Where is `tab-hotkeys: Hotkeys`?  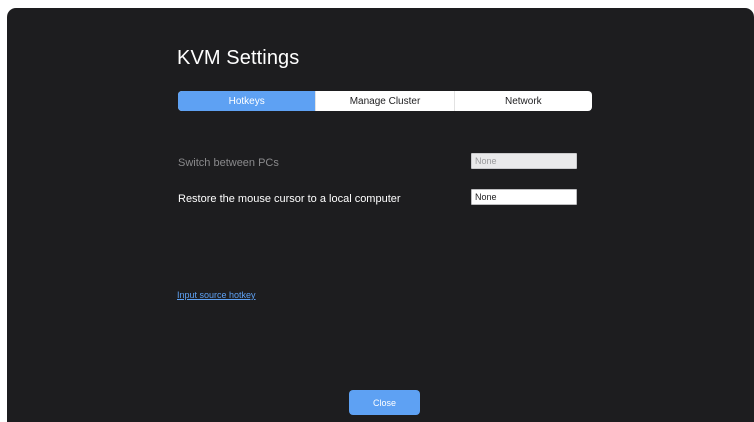 tab-hotkeys: Hotkeys is located at coordinates (247, 101).